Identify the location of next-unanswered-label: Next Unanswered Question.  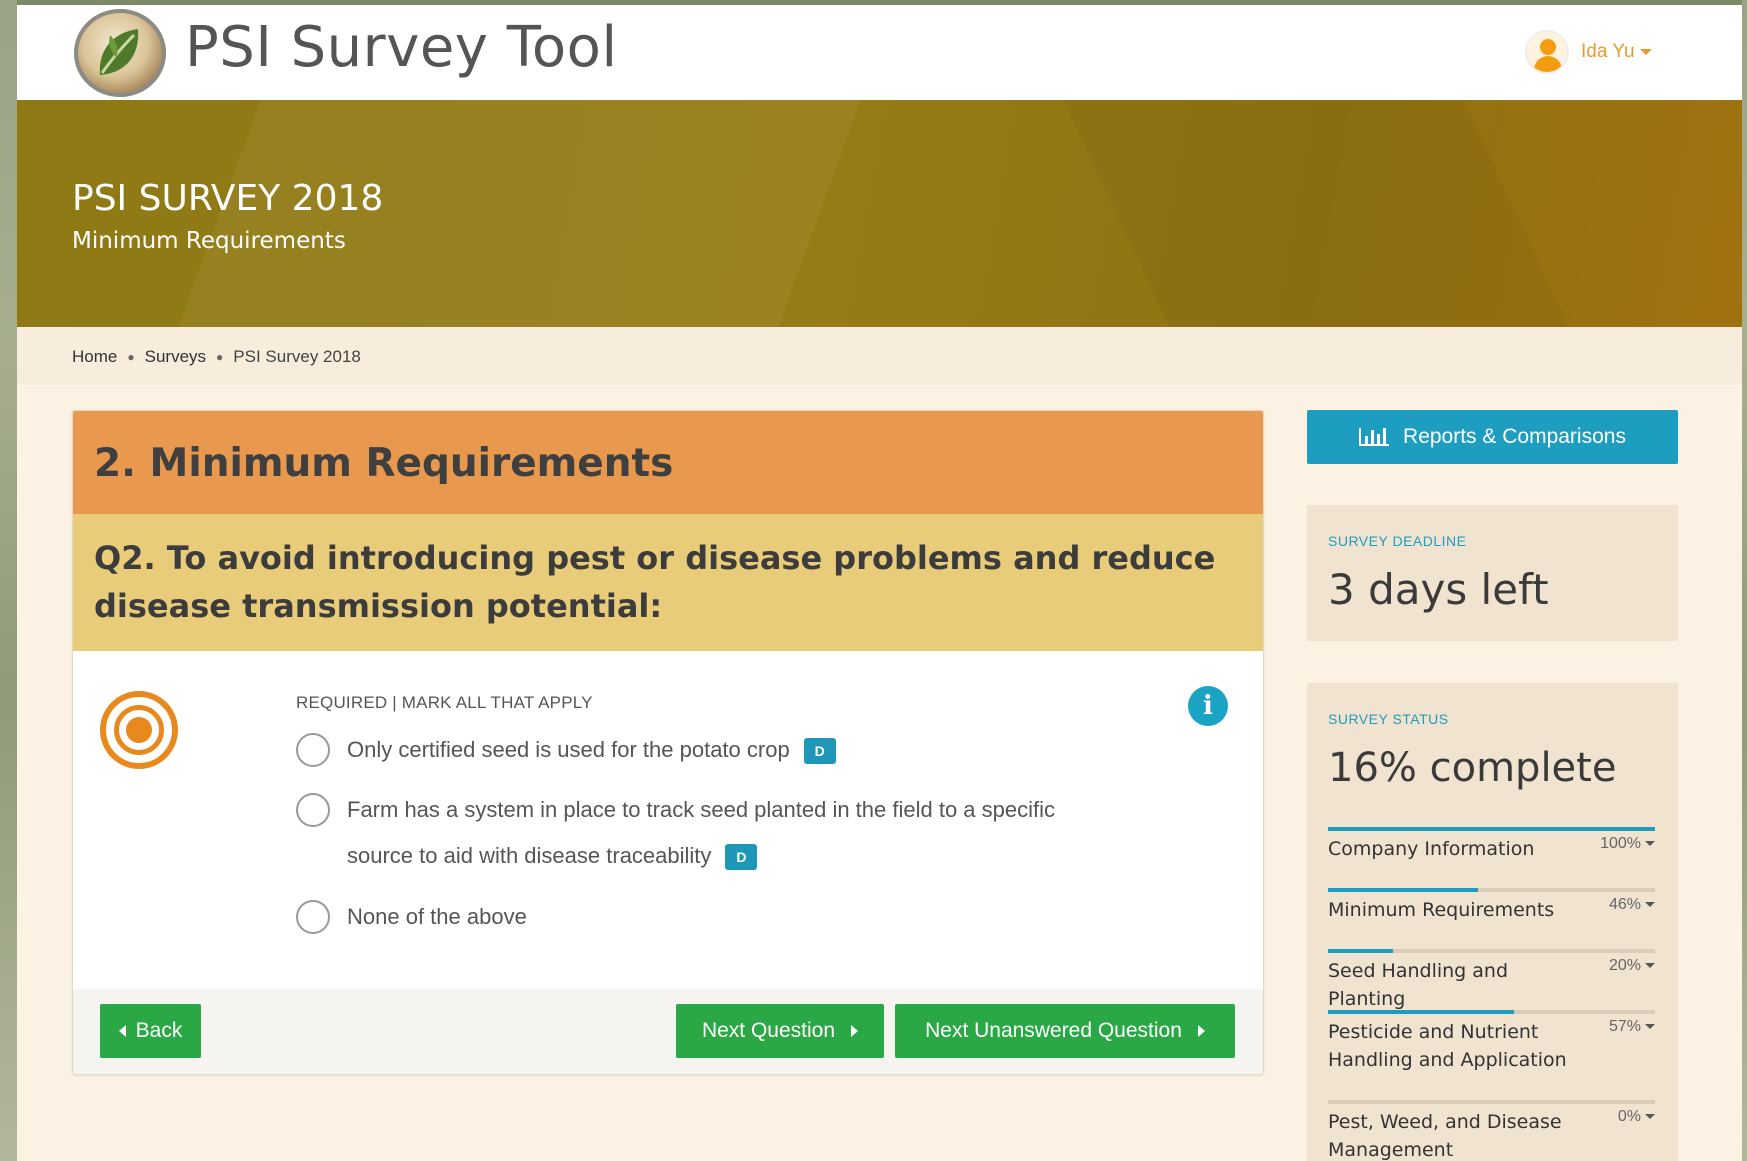
(1053, 1030).